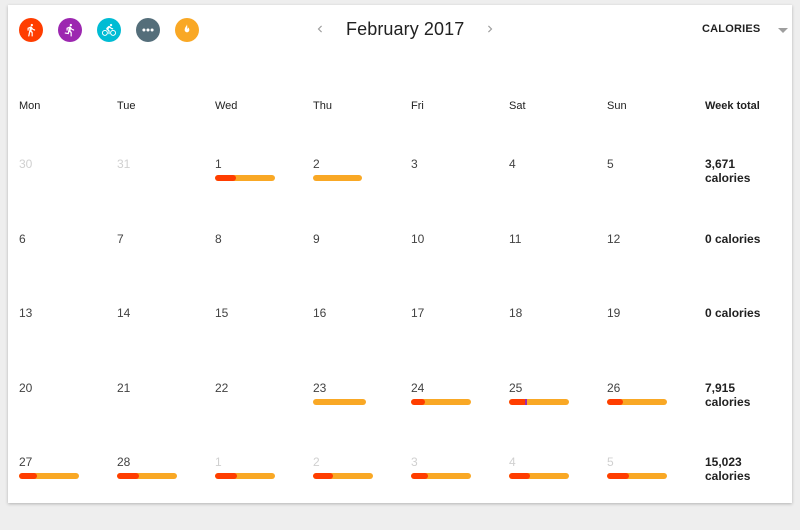 The height and width of the screenshot is (530, 800). I want to click on chevron-left-icon, so click(319, 29).